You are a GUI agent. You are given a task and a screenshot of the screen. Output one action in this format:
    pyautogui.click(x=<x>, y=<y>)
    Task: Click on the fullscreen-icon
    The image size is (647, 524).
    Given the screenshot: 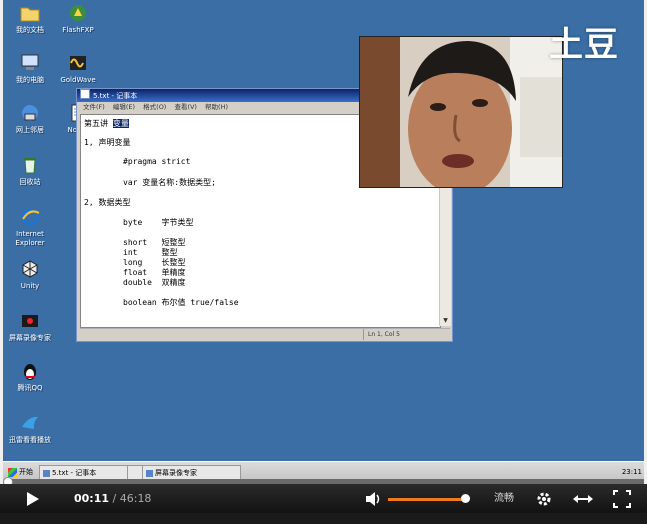 What is the action you would take?
    pyautogui.click(x=622, y=499)
    